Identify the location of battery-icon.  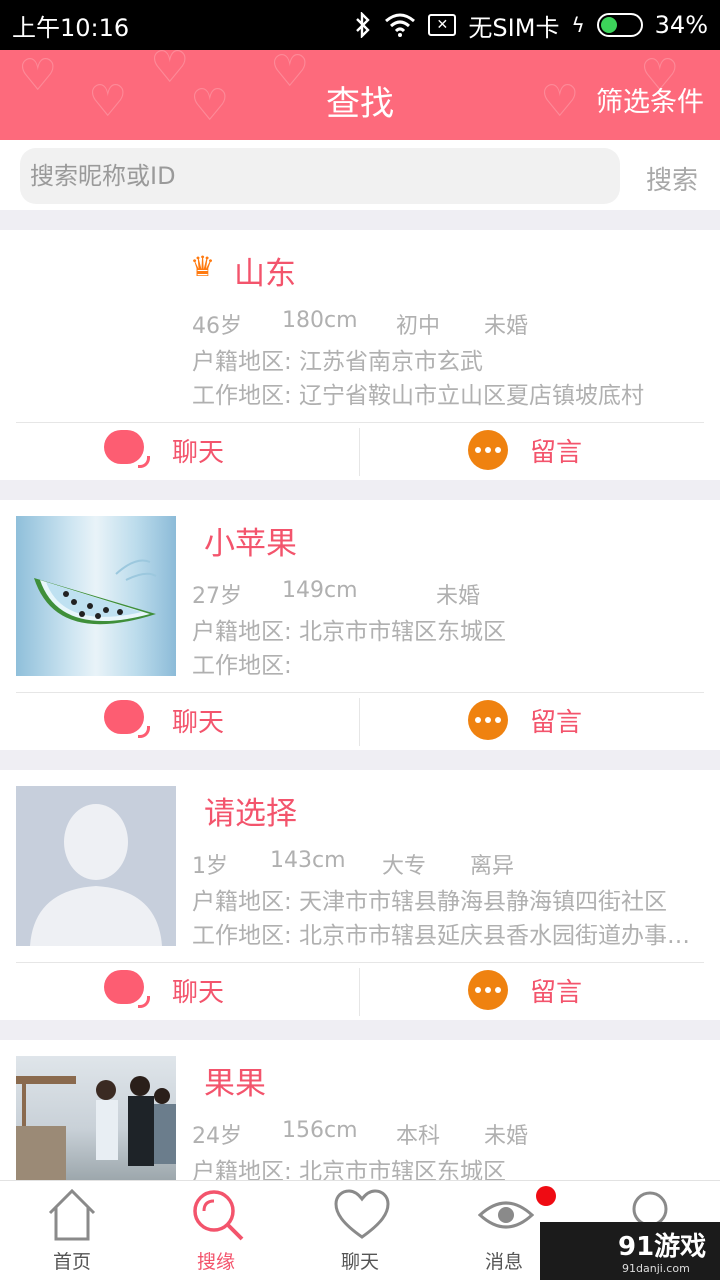
(619, 25).